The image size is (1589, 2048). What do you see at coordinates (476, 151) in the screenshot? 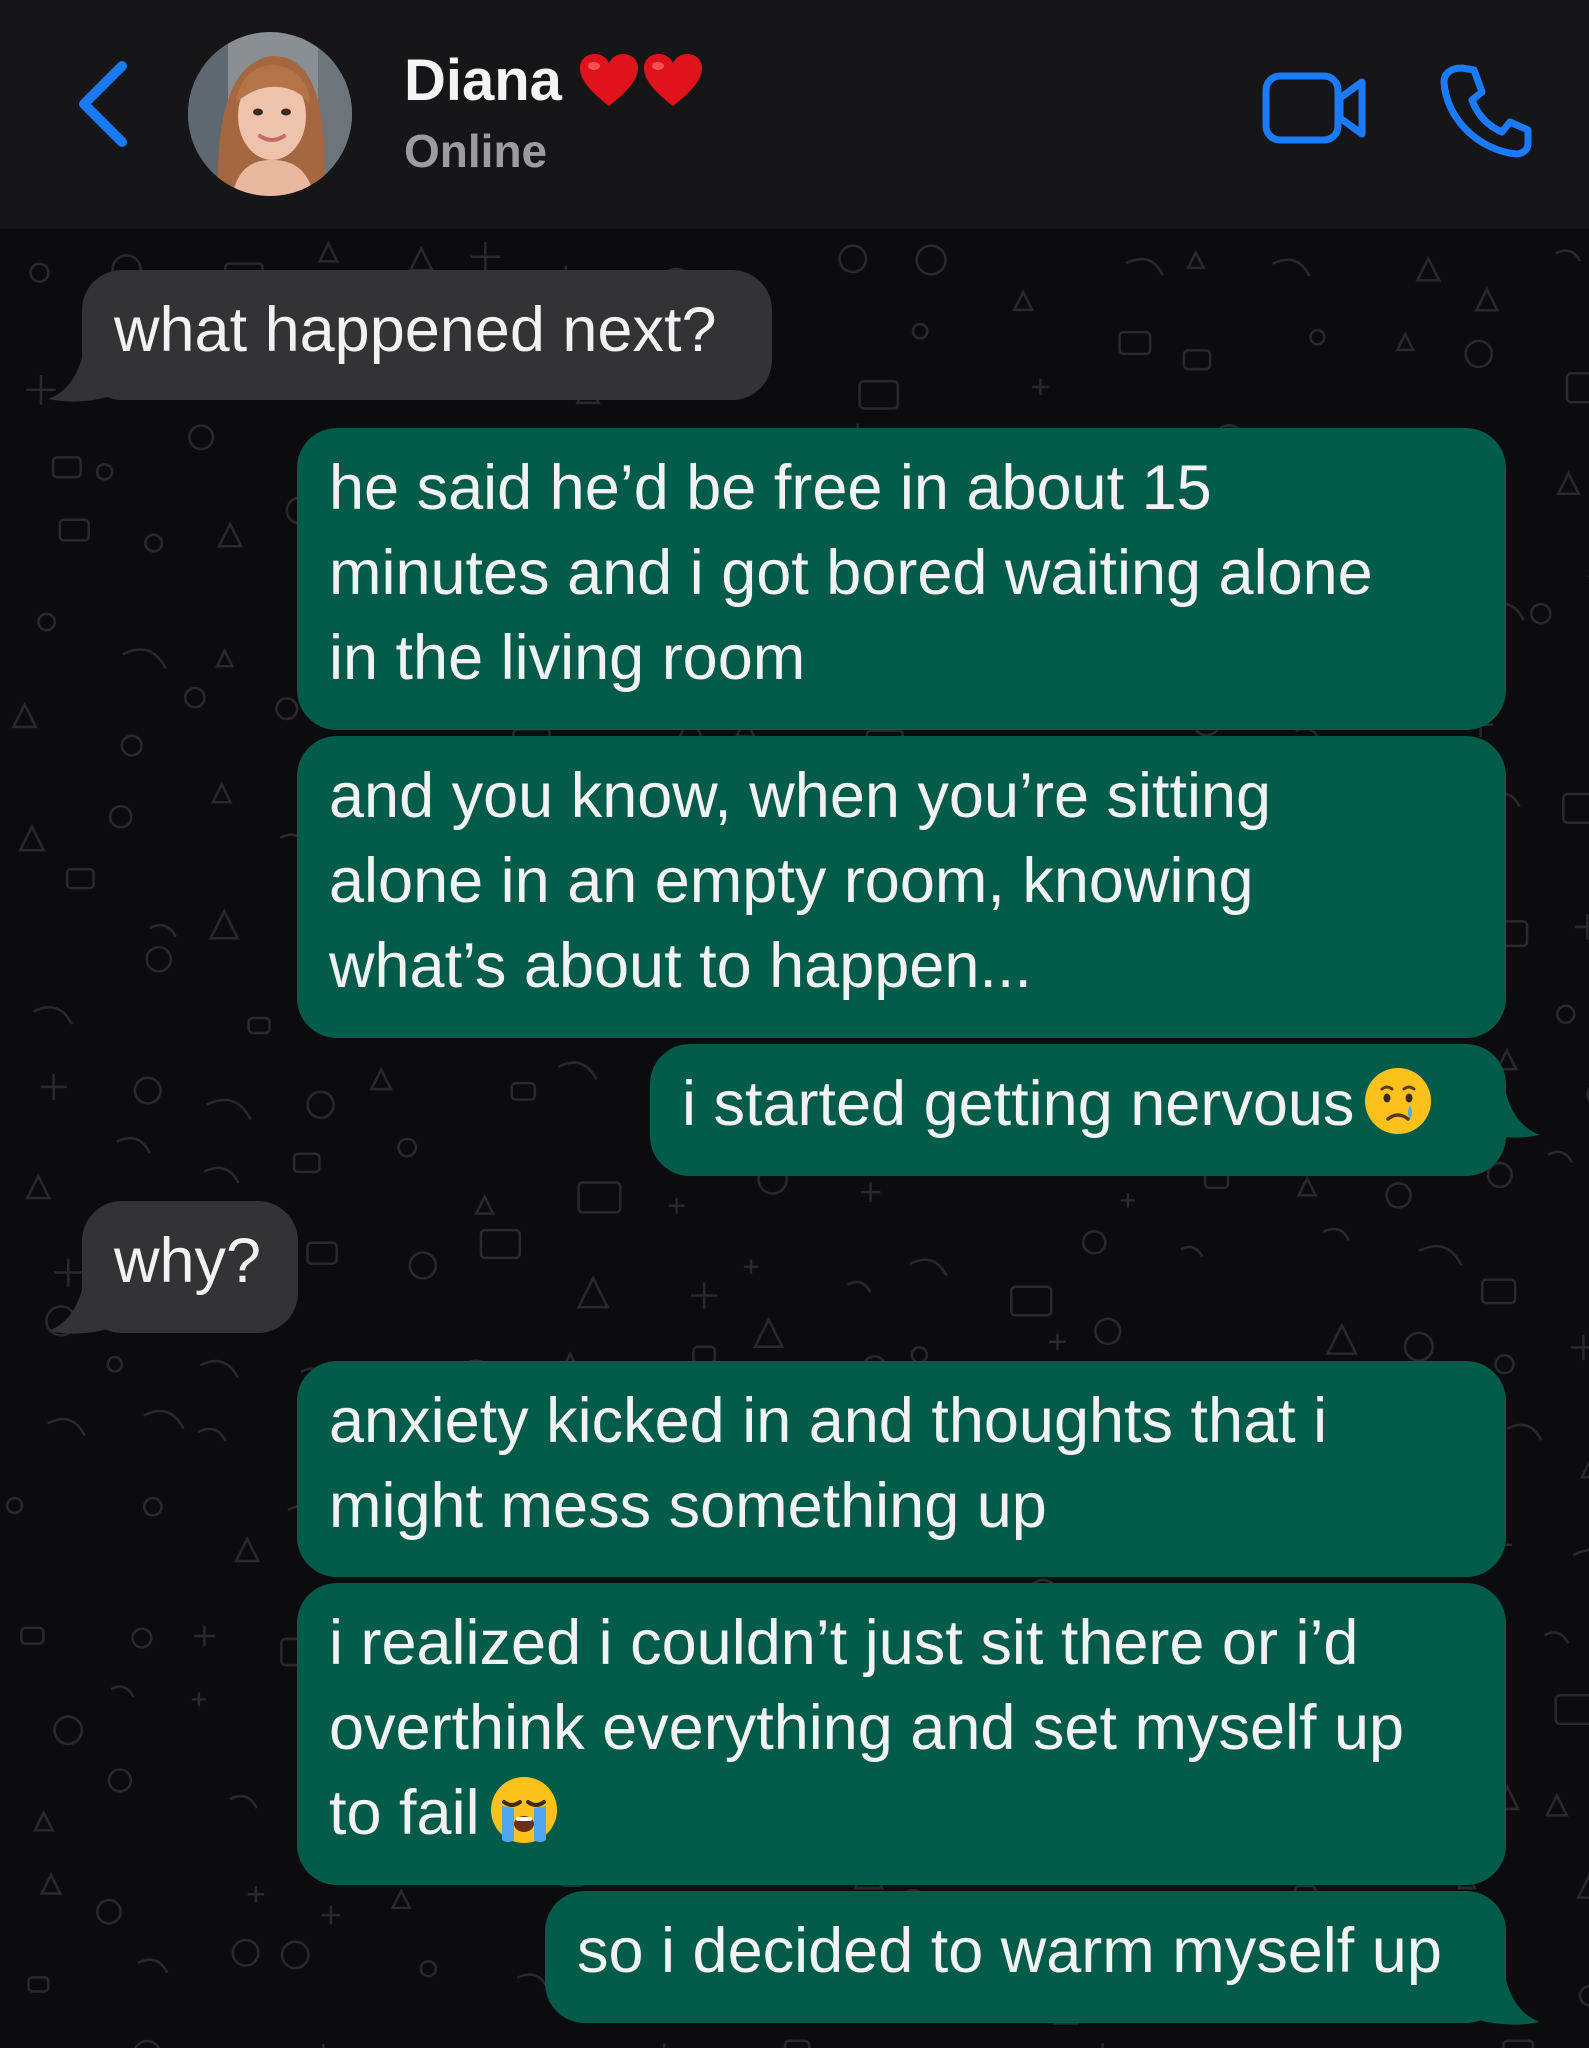
I see `contact-status: Online` at bounding box center [476, 151].